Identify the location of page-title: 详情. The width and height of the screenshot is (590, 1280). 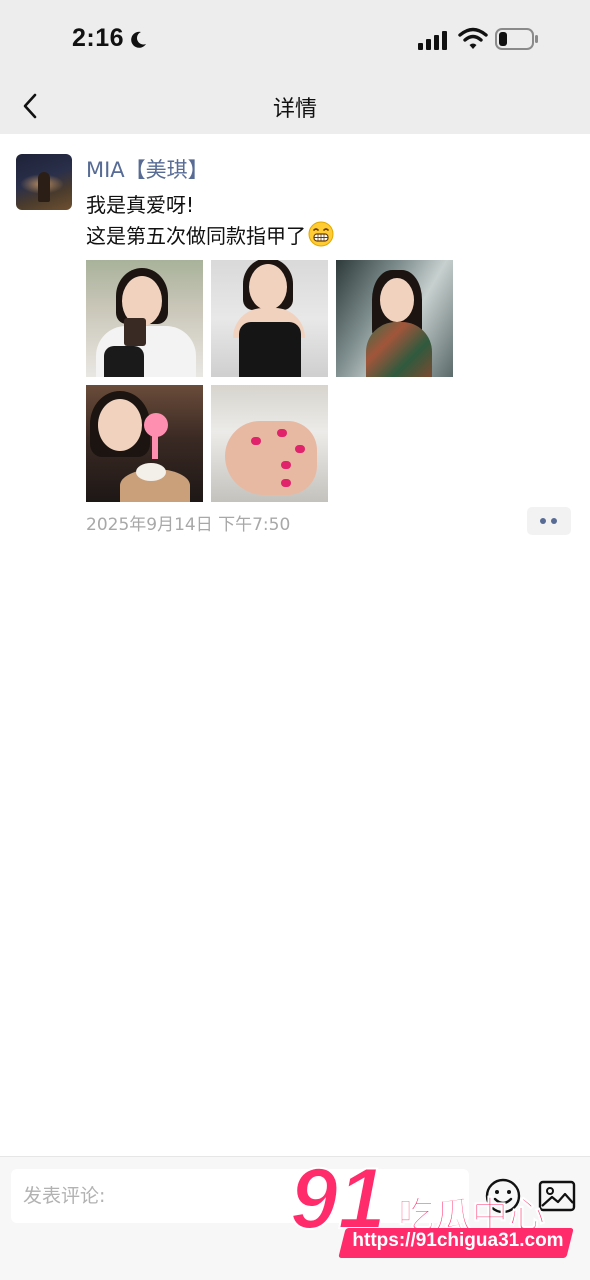
(294, 109).